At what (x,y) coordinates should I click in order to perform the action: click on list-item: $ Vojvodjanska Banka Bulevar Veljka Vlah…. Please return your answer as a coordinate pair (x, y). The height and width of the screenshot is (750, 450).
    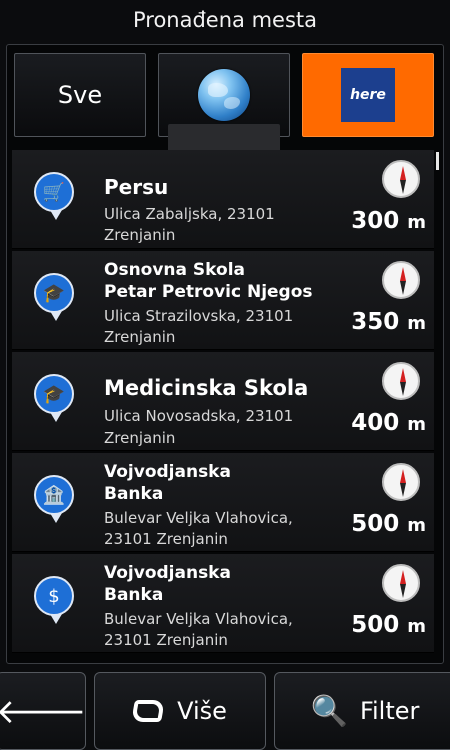
    Looking at the image, I should click on (223, 603).